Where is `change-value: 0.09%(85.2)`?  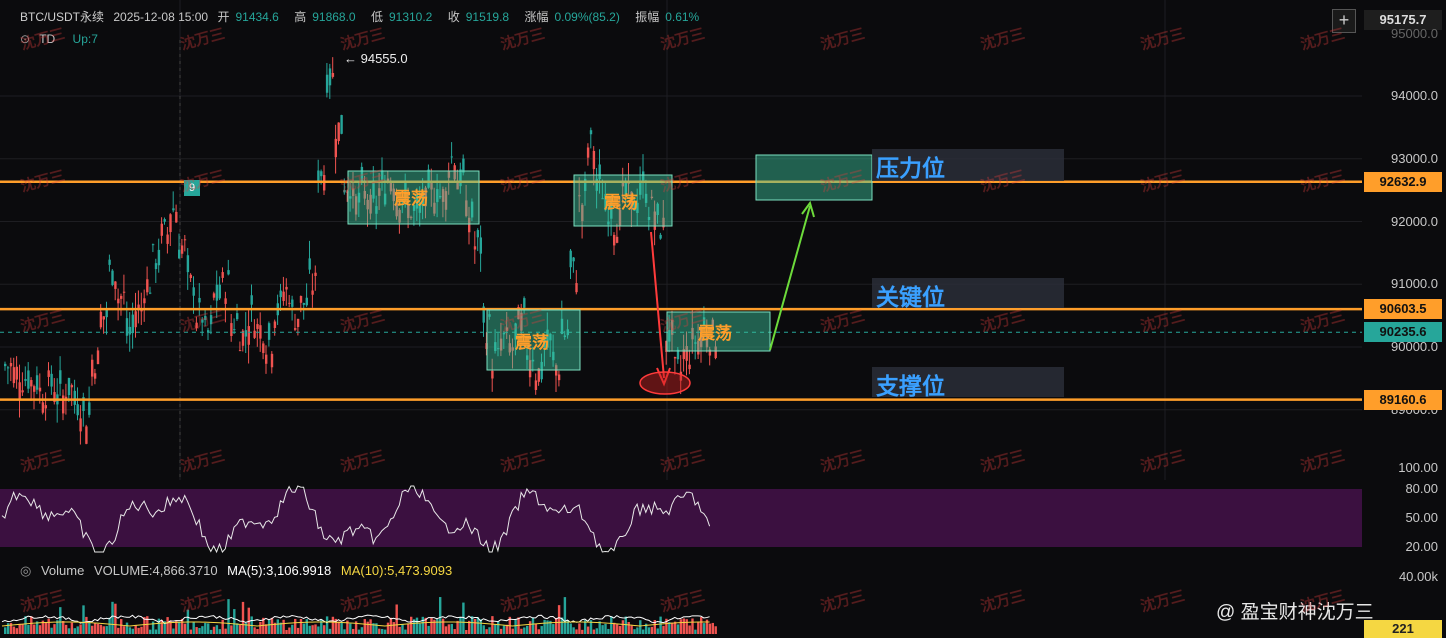
change-value: 0.09%(85.2) is located at coordinates (587, 17).